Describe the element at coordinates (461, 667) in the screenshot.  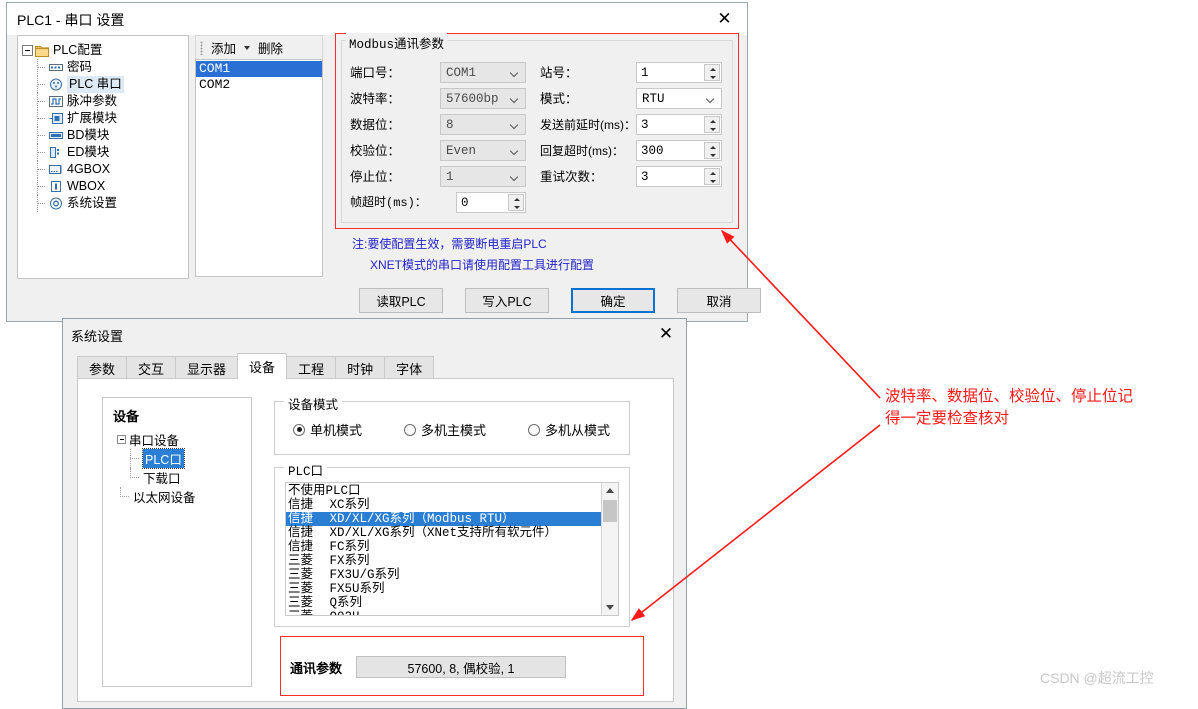
I see `comm-params-value: 57600, 8, 偶校验, 1` at that location.